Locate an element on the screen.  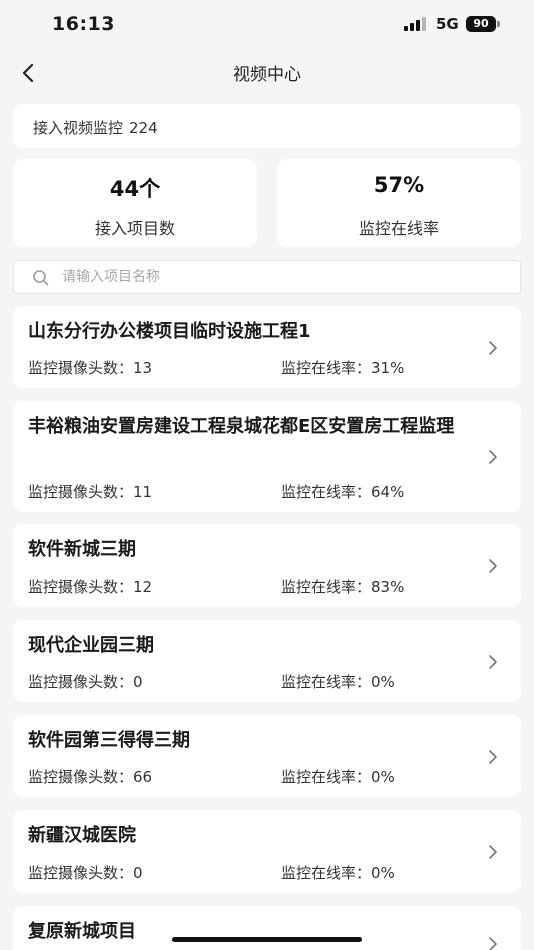
project-card: 山东分行办公楼项目临时设施工程1 监控摄像头数：13 监控在线率：31% is located at coordinates (267, 347).